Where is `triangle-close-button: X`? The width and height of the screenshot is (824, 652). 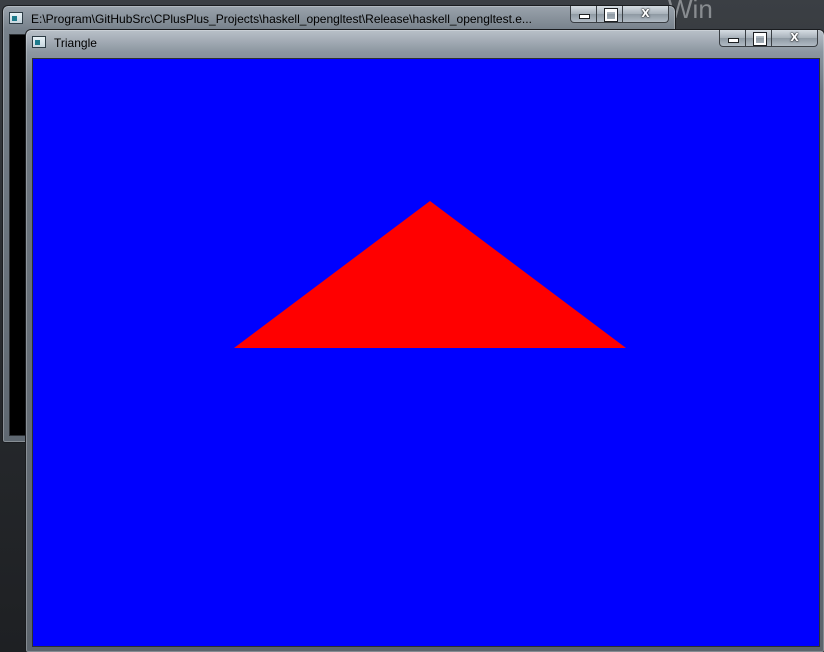
triangle-close-button: X is located at coordinates (795, 38).